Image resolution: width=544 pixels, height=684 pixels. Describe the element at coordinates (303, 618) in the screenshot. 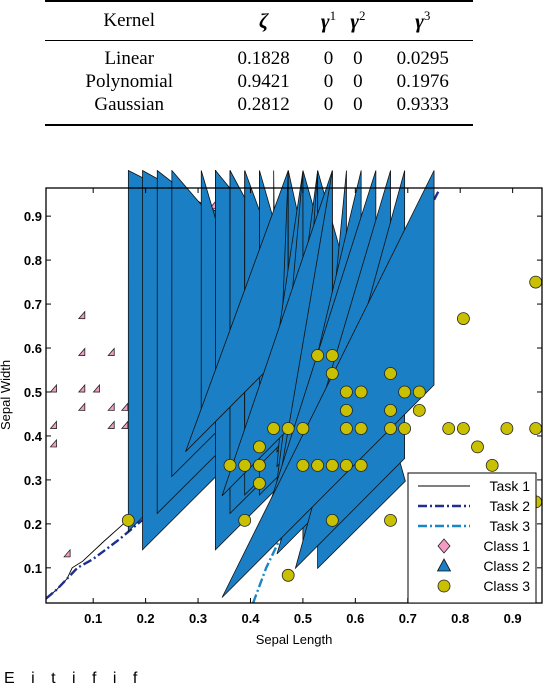

I see `x-tick-label: 0.5` at that location.